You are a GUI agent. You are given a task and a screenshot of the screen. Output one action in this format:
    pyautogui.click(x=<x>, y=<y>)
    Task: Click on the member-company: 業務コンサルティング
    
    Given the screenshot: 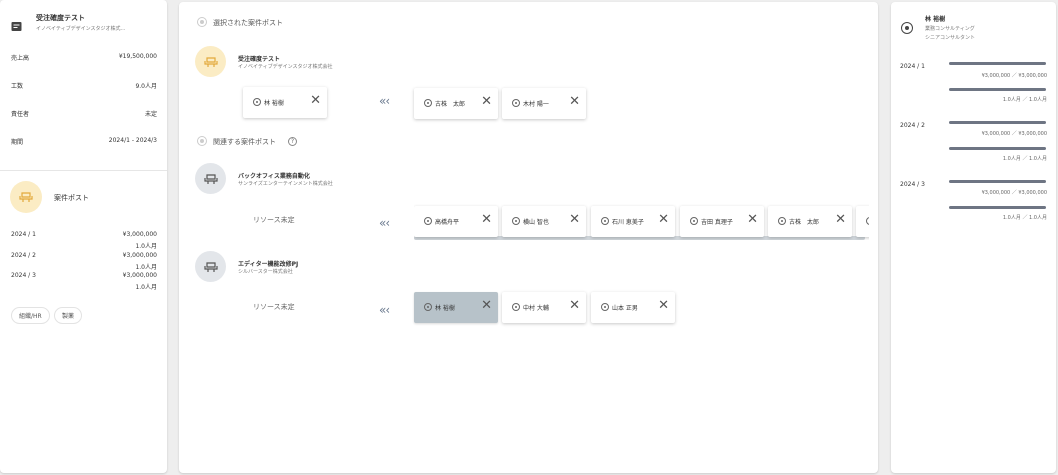 What is the action you would take?
    pyautogui.click(x=950, y=29)
    